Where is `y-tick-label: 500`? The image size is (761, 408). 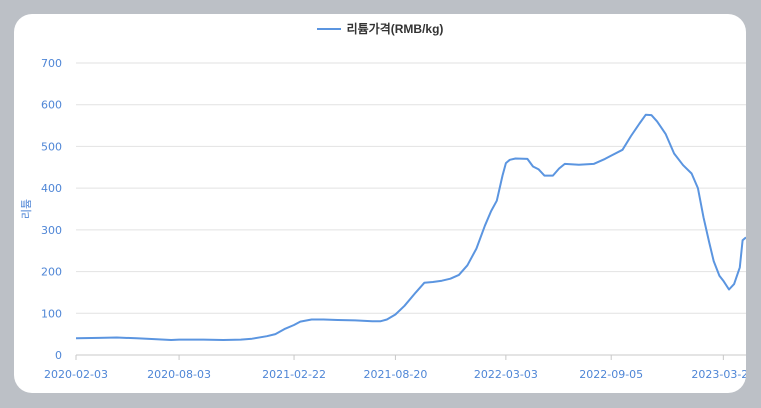 y-tick-label: 500 is located at coordinates (51, 146).